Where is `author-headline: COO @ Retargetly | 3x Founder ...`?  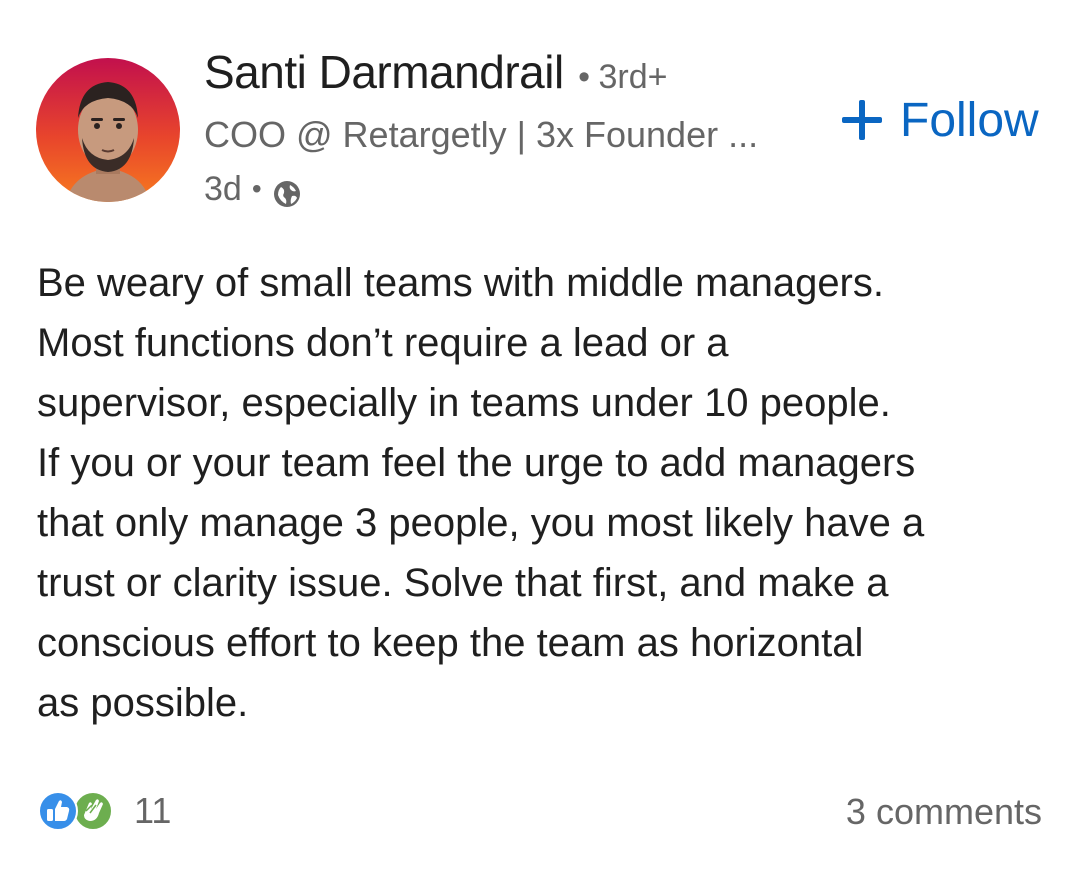
author-headline: COO @ Retargetly | 3x Founder ... is located at coordinates (481, 134).